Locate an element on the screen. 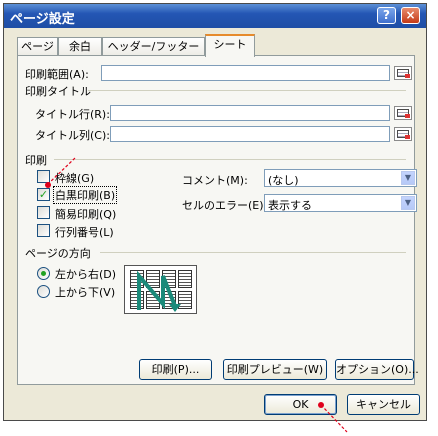  tab-sheet: シート is located at coordinates (230, 45).